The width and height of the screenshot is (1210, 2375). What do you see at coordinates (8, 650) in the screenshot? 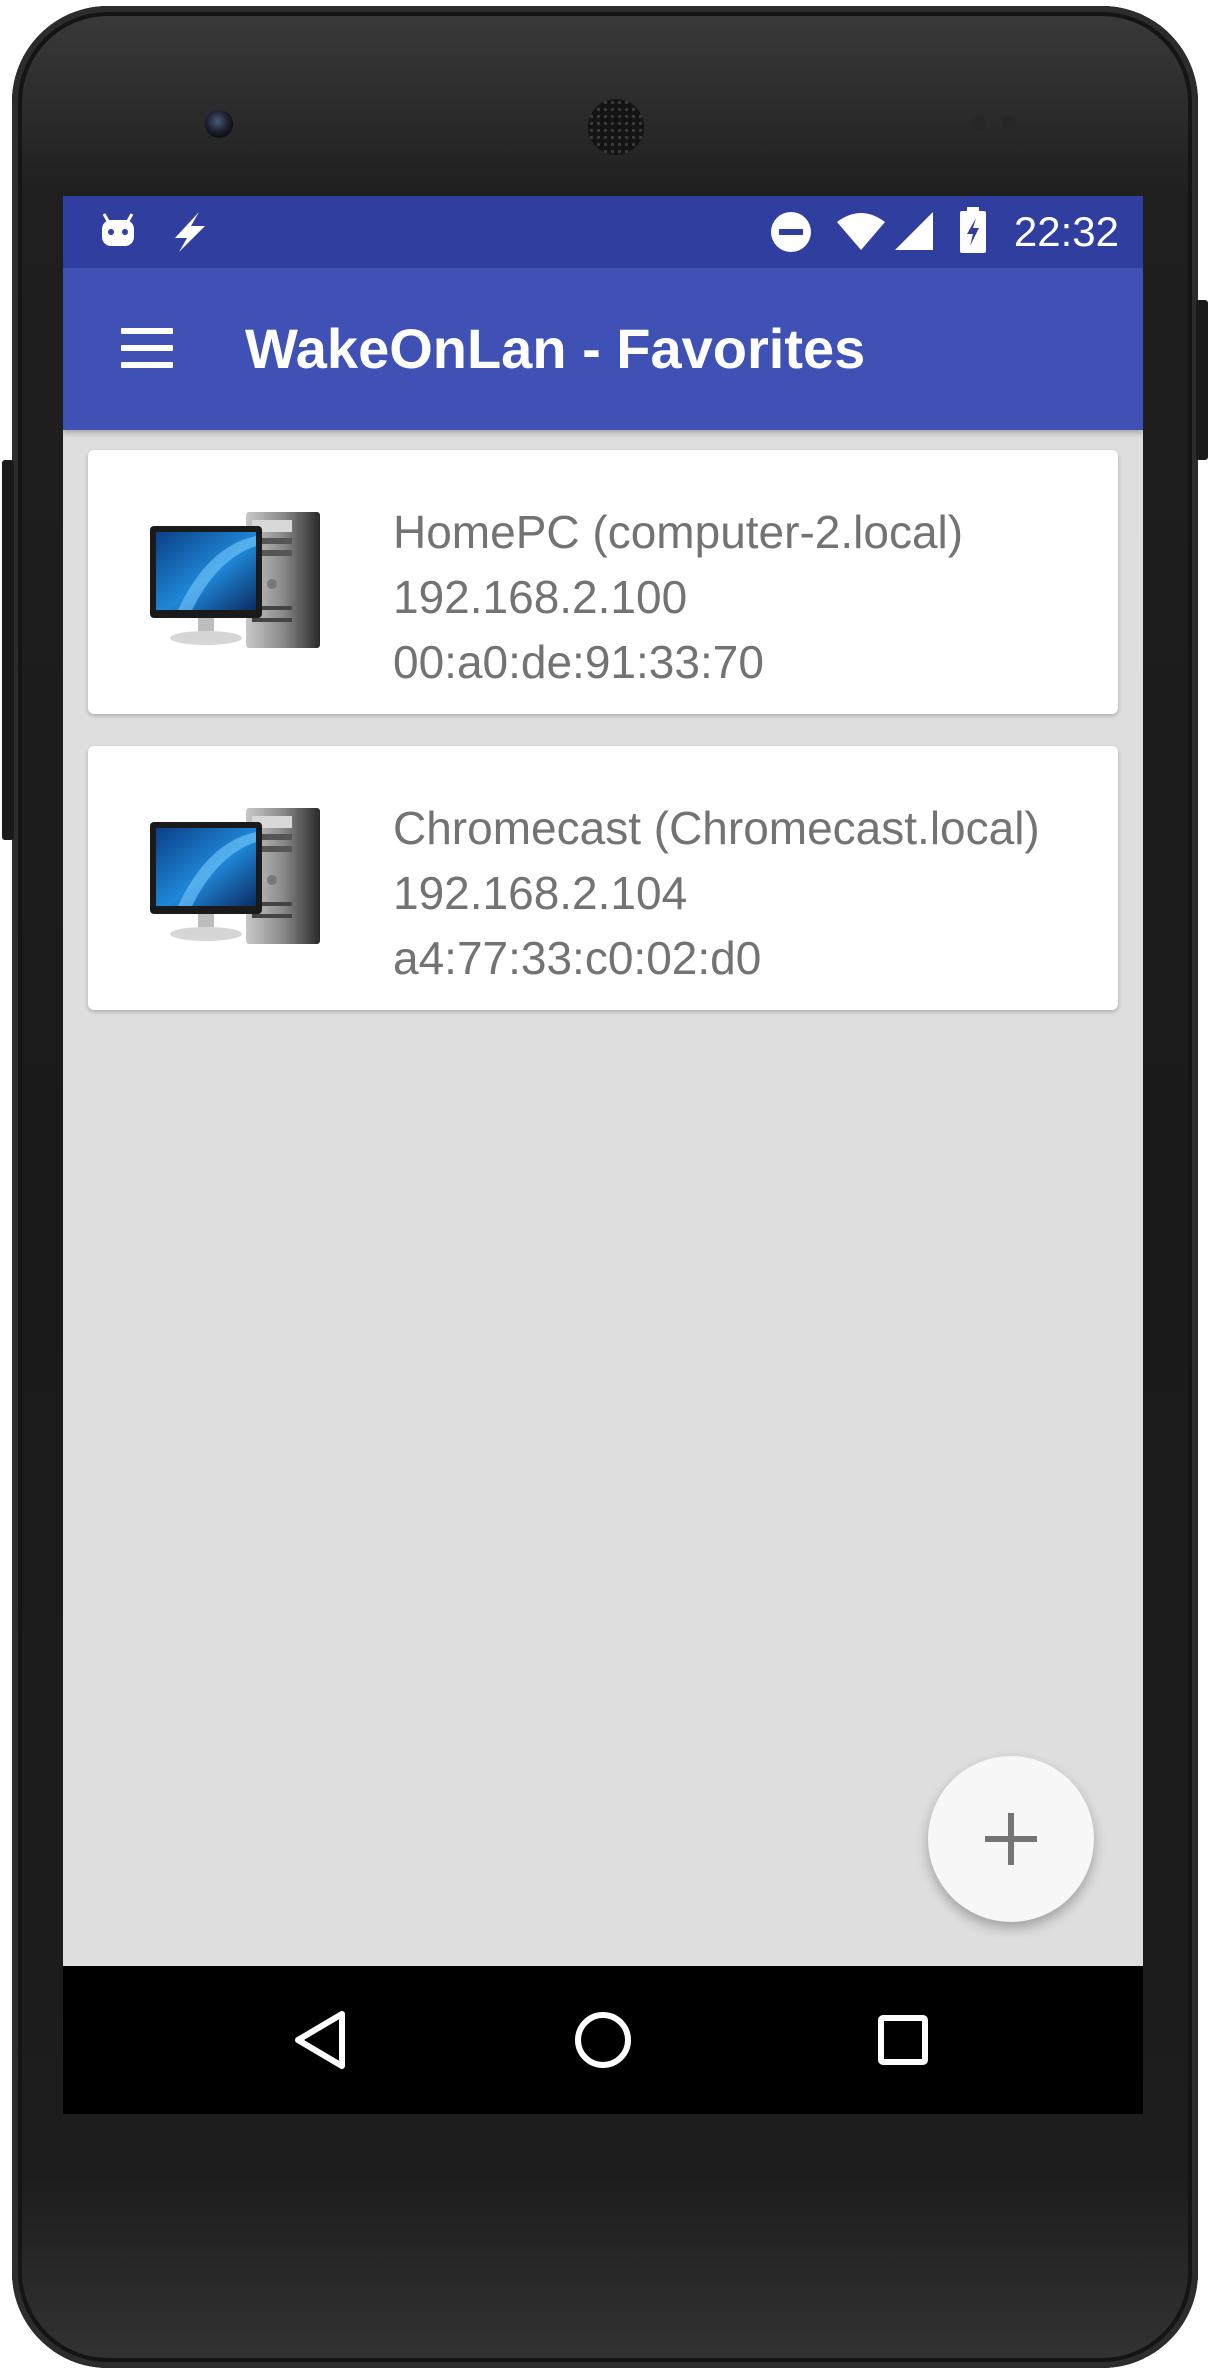
I see `volume-rocker` at bounding box center [8, 650].